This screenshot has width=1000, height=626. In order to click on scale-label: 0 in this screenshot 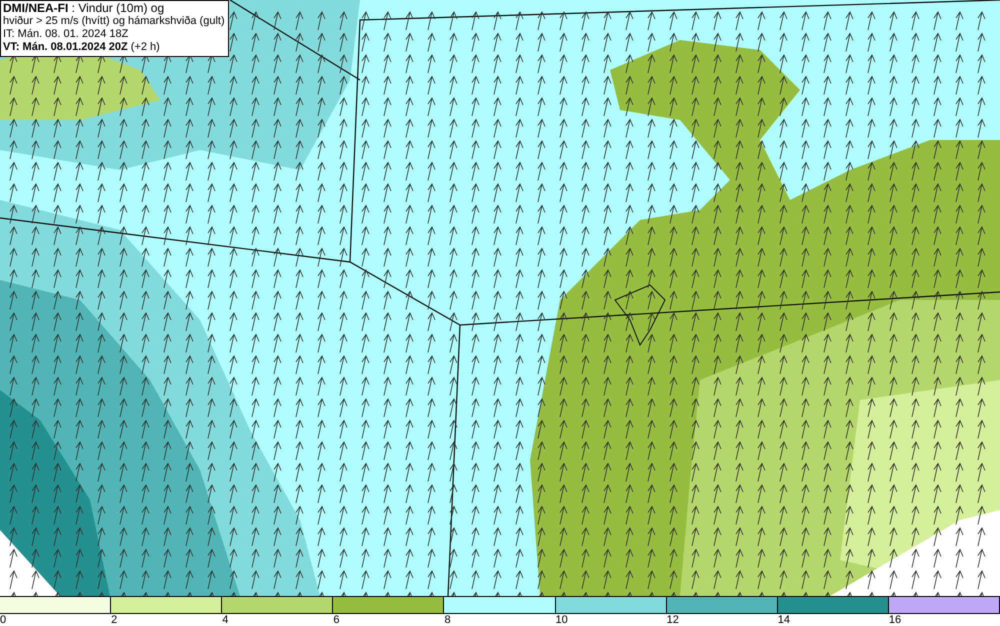, I will do `click(3, 620)`.